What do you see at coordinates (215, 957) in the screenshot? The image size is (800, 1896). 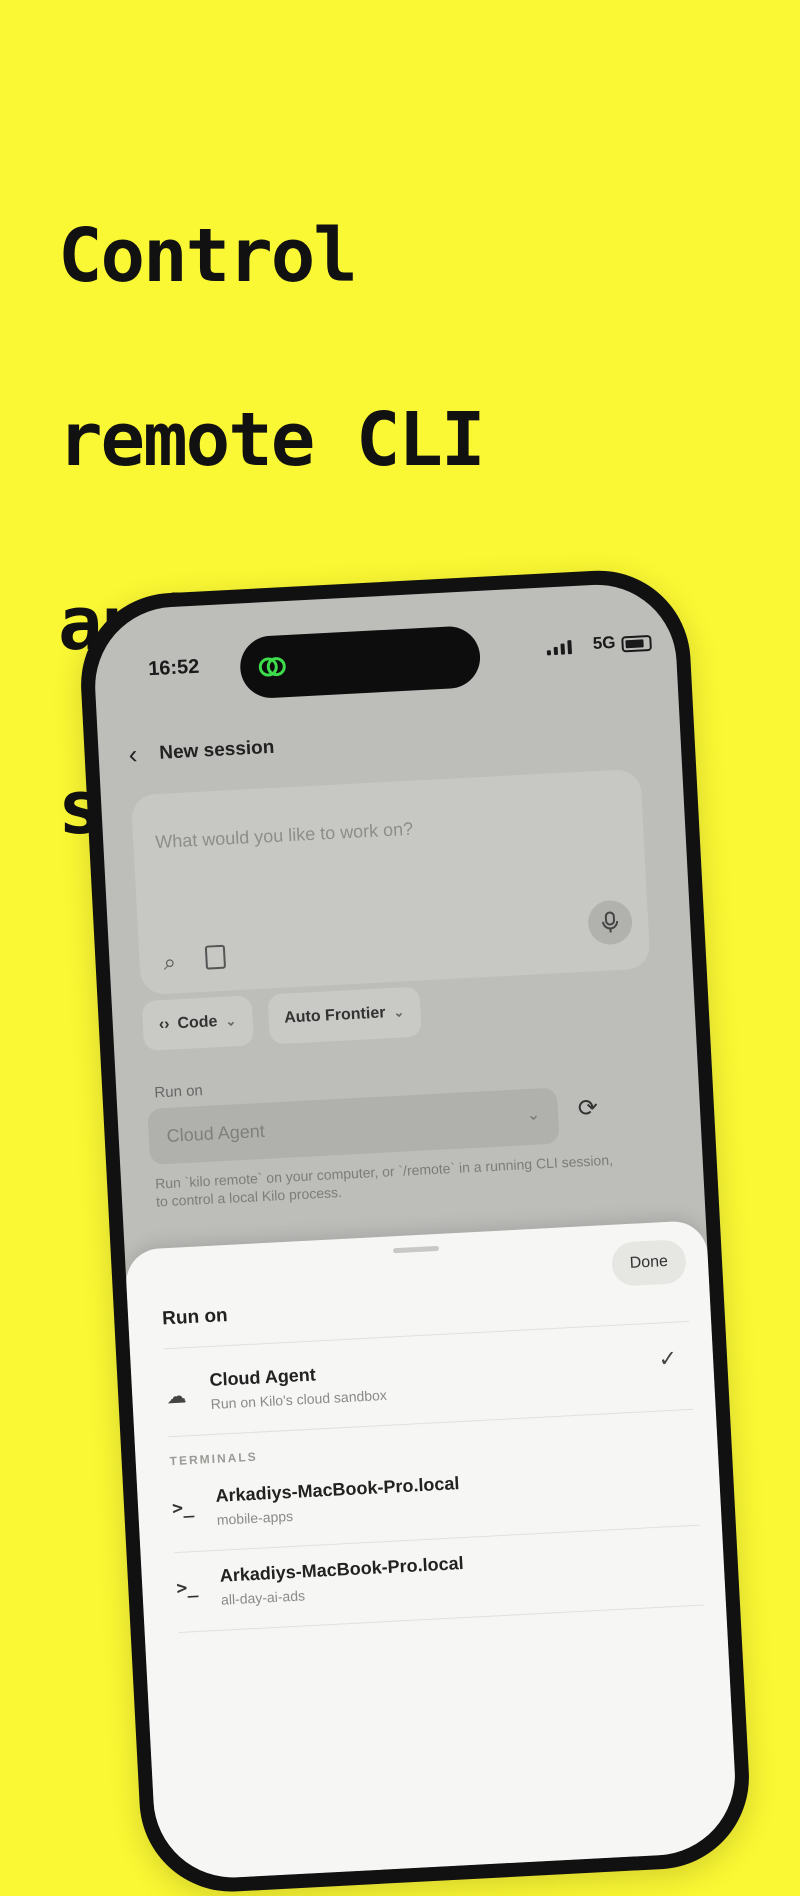 I see `document-icon` at bounding box center [215, 957].